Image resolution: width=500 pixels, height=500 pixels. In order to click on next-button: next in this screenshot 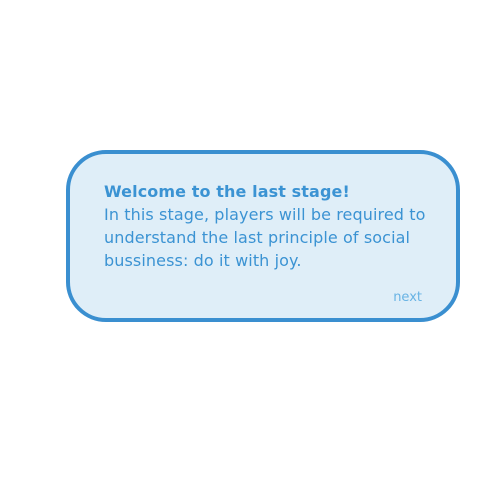, I will do `click(407, 298)`.